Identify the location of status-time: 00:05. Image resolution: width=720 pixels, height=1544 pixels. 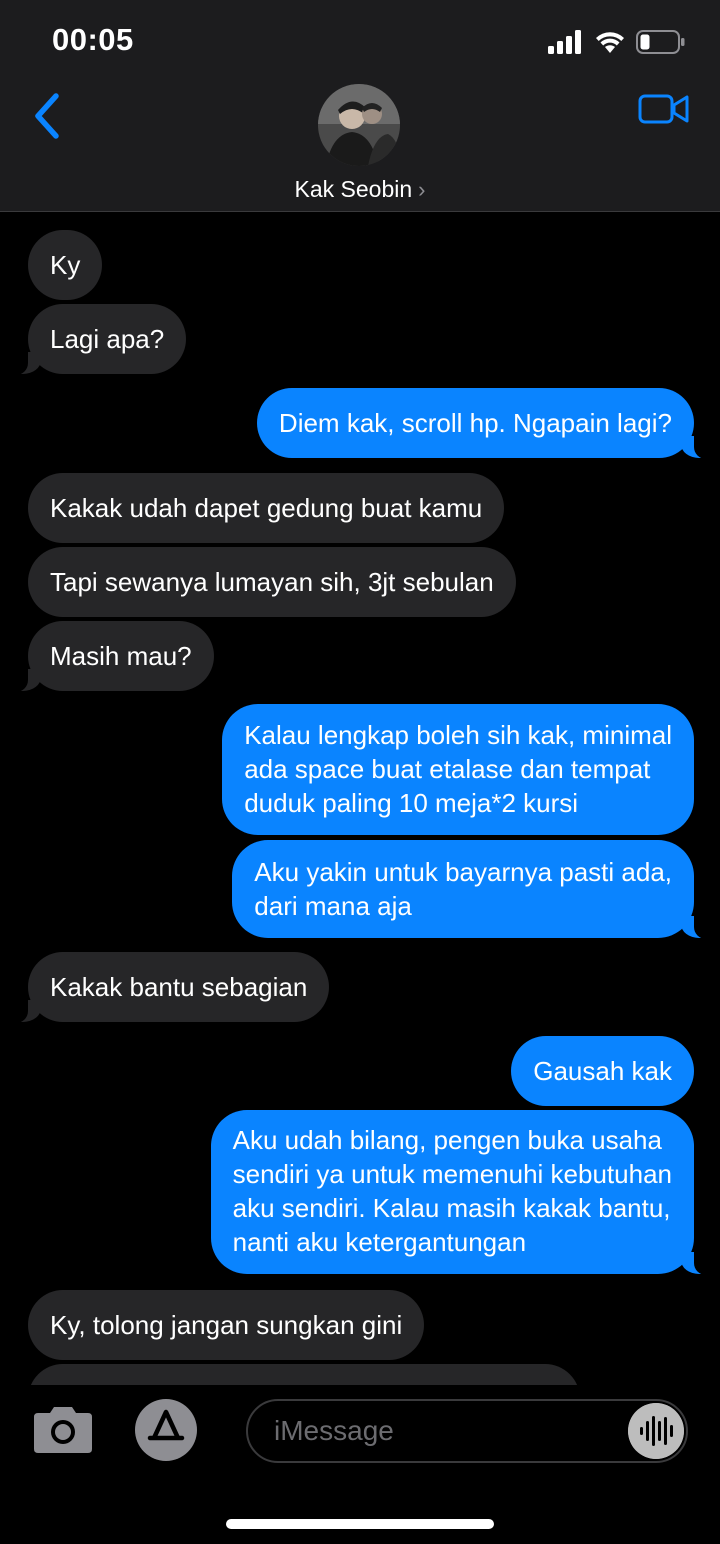
(93, 39).